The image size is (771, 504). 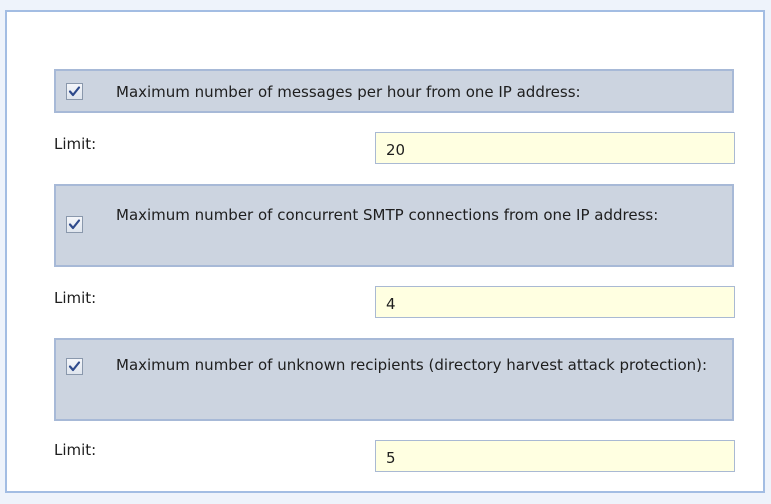 What do you see at coordinates (555, 302) in the screenshot?
I see `concurrent-connections-limit-input` at bounding box center [555, 302].